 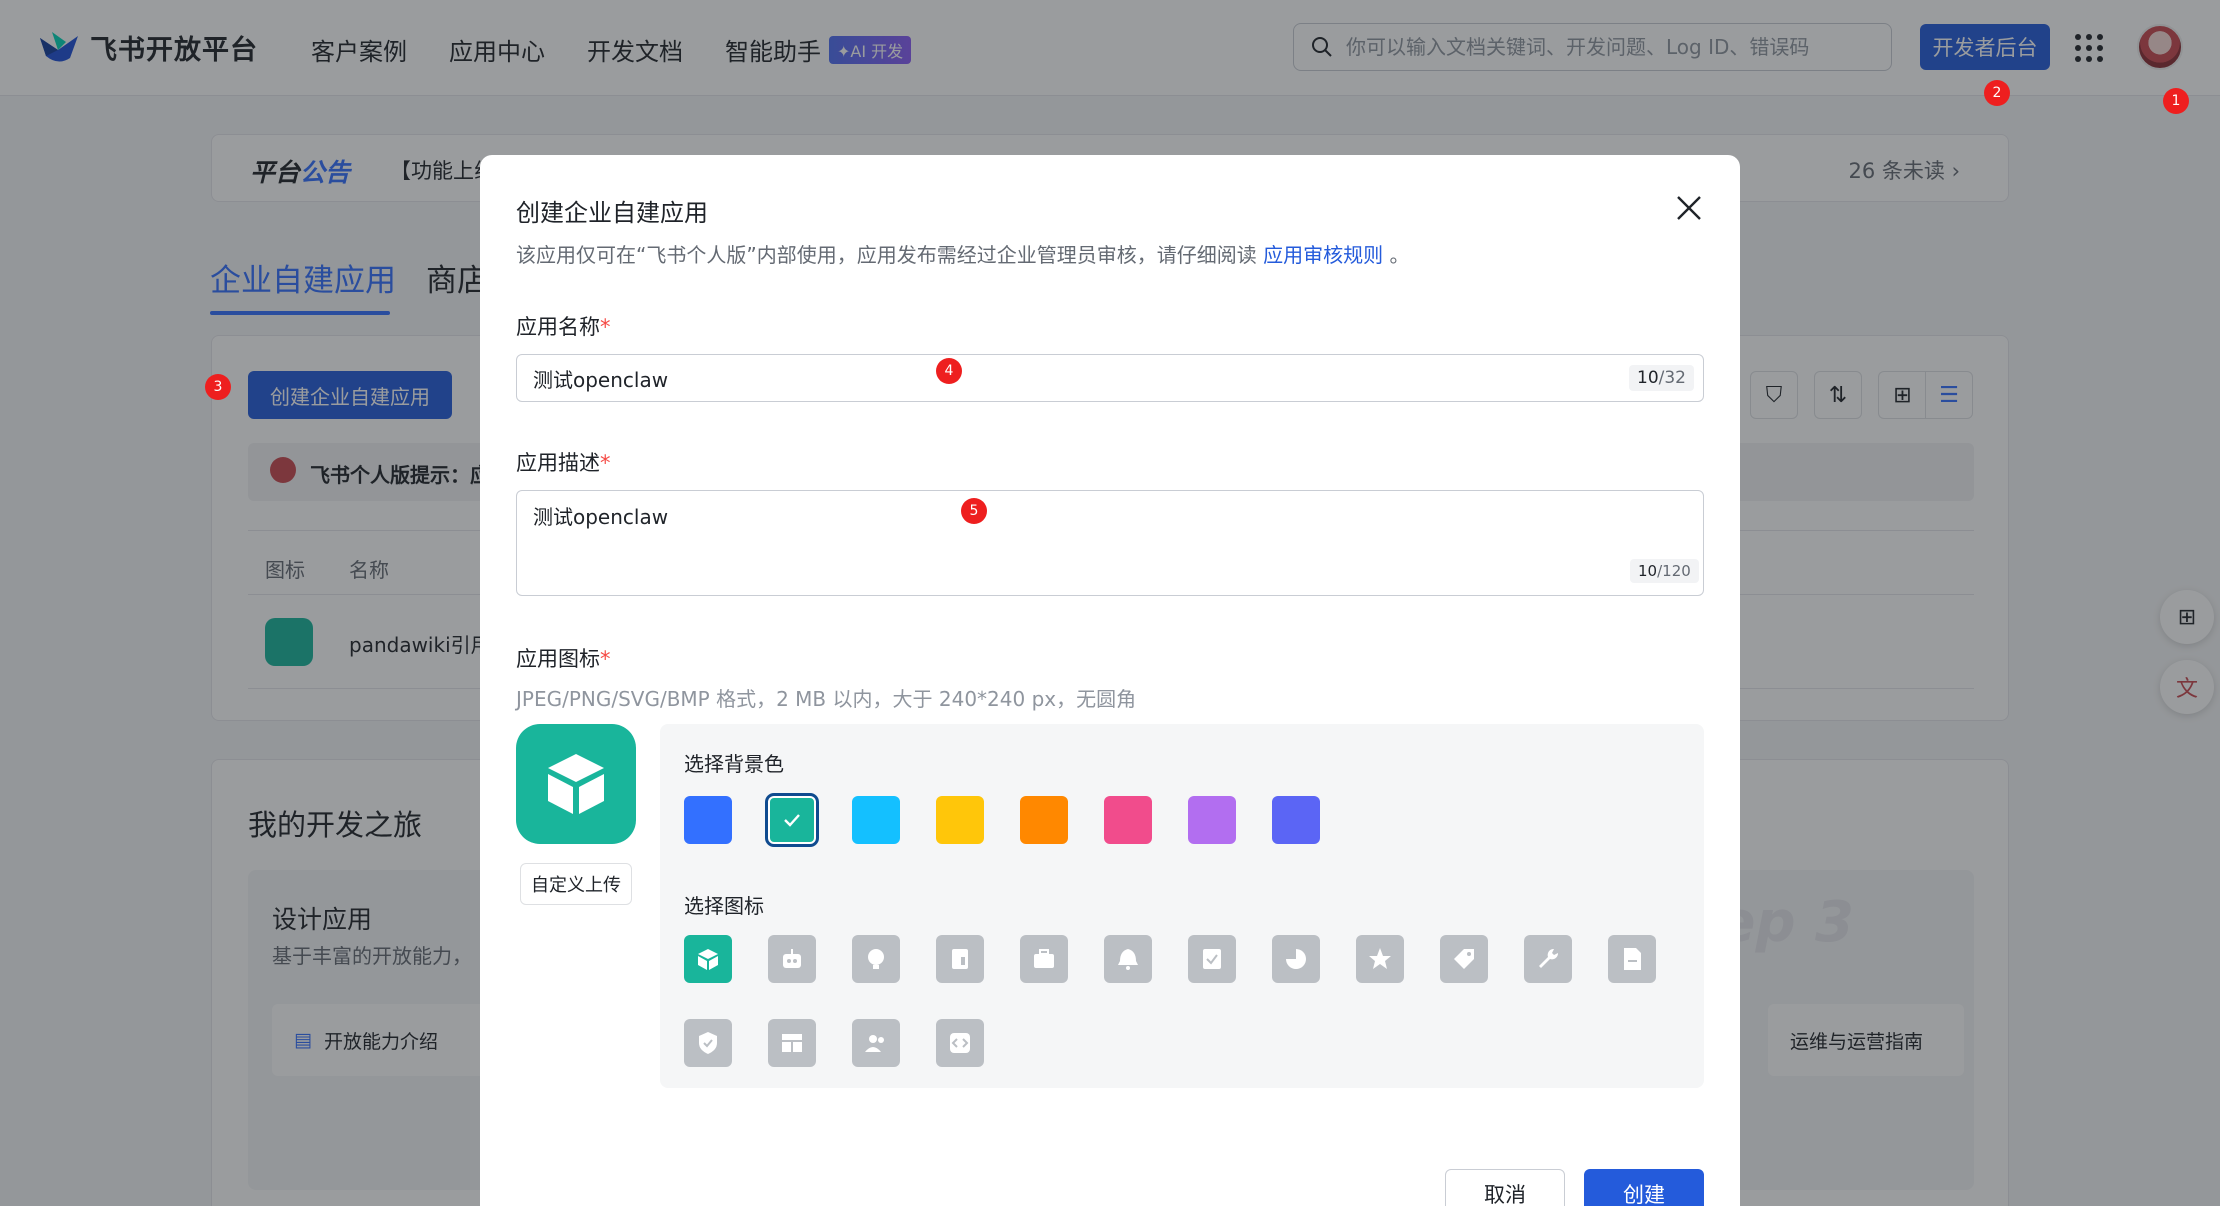 I want to click on app-desc-label: 应用描述*, so click(x=563, y=463).